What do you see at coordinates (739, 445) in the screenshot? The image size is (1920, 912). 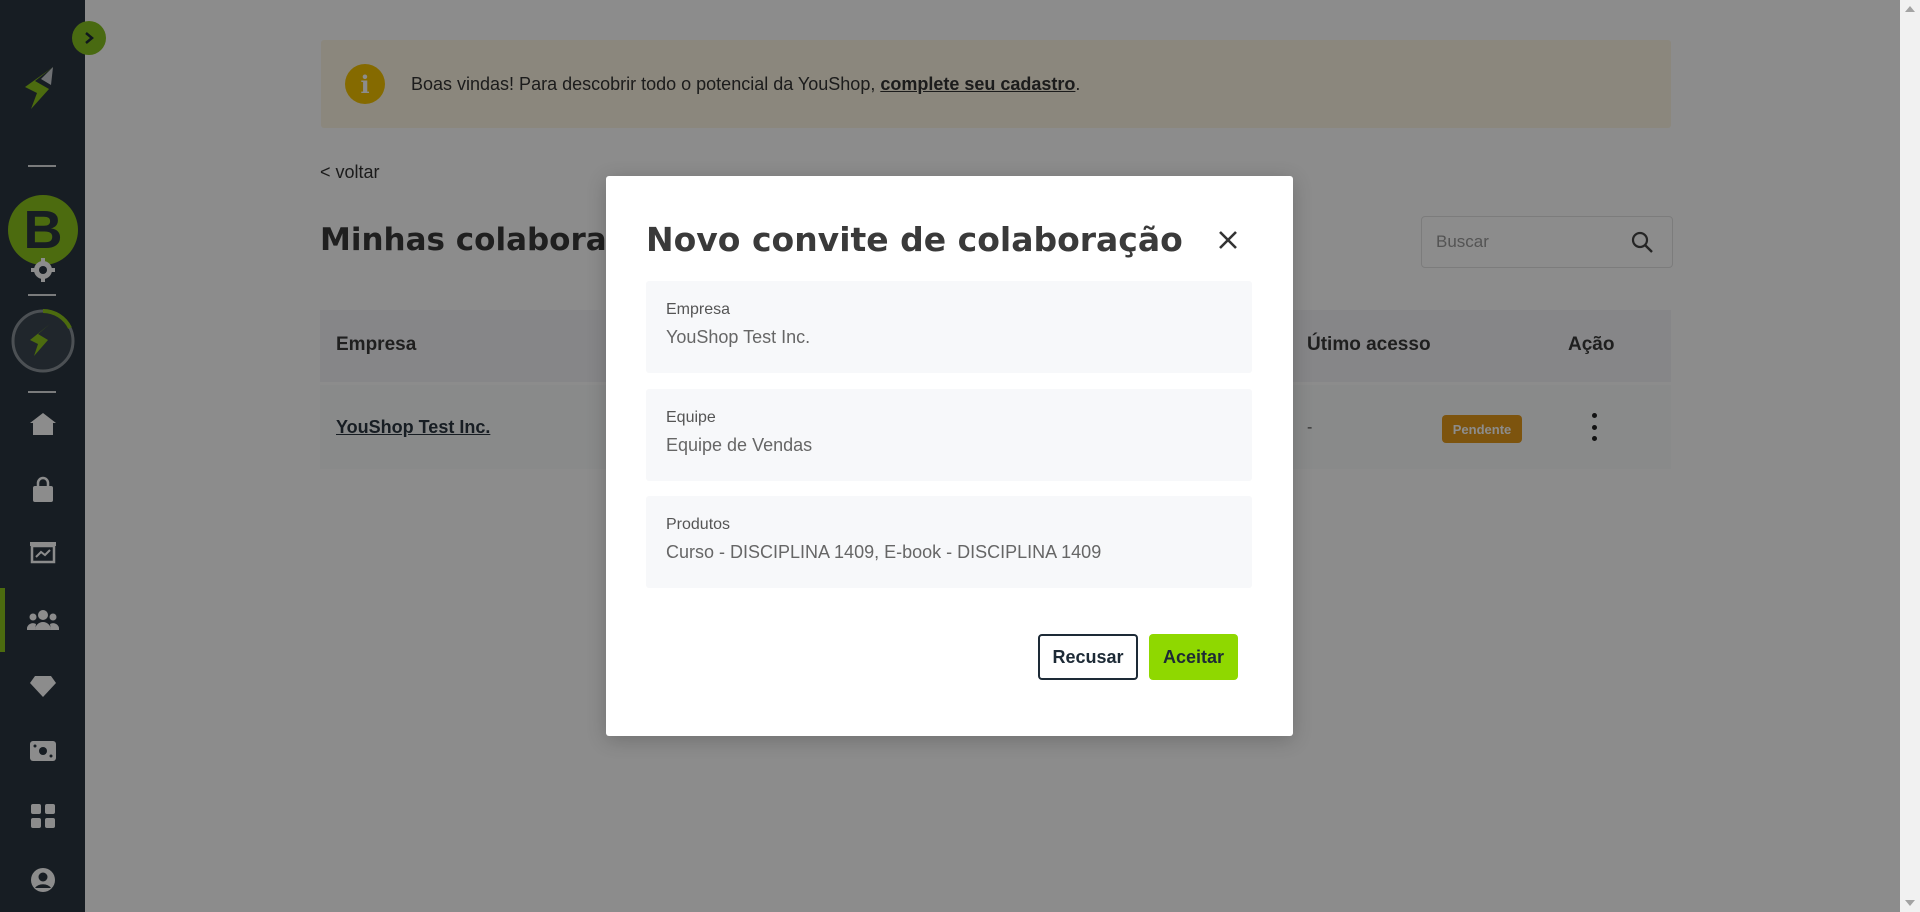 I see `field-value: Equipe de Vendas` at bounding box center [739, 445].